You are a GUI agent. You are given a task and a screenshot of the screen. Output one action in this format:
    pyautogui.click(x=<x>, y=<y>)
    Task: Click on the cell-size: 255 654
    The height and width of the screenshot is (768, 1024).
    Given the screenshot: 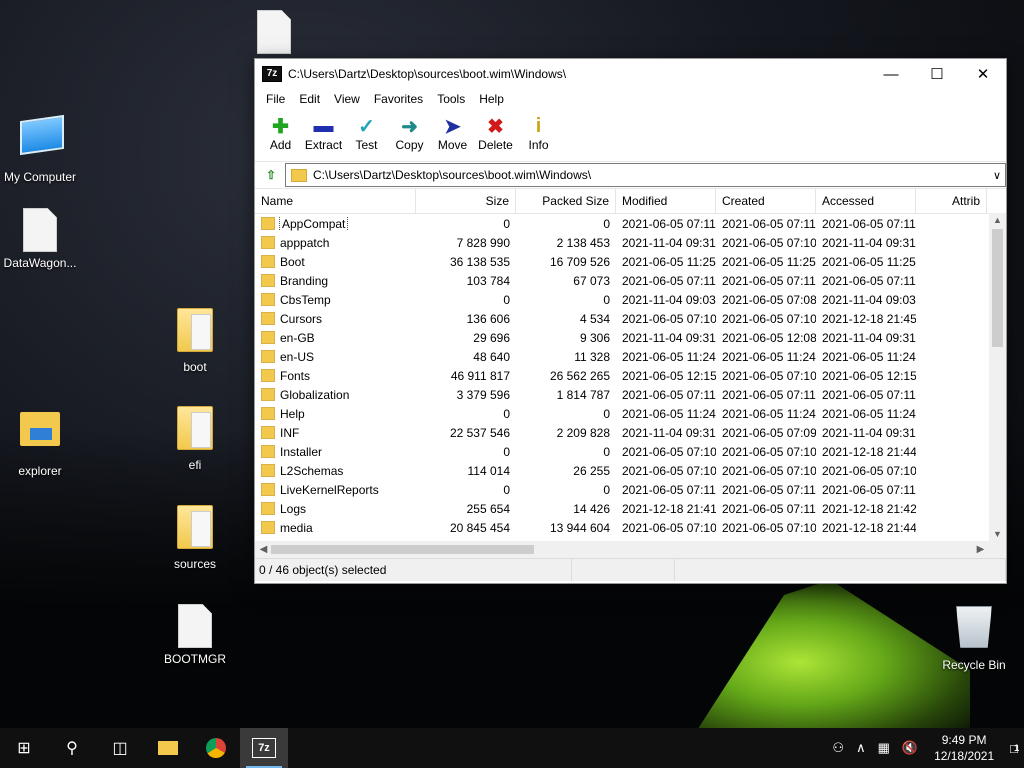 What is the action you would take?
    pyautogui.click(x=488, y=508)
    